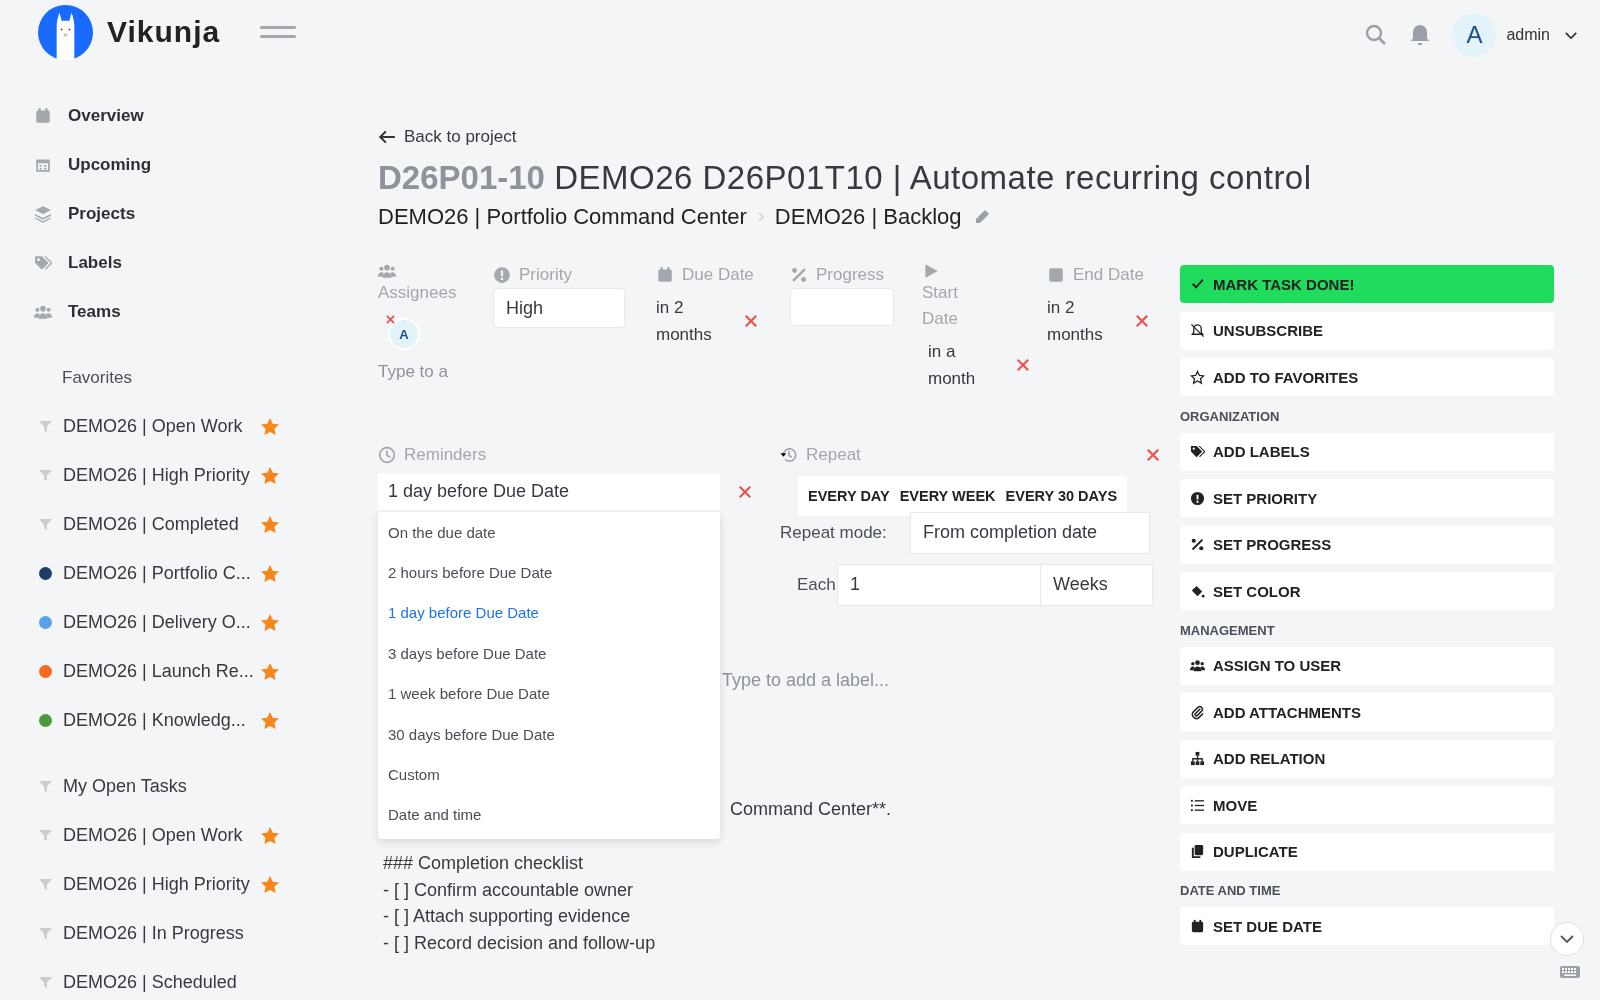  What do you see at coordinates (963, 365) in the screenshot?
I see `date-value: in a month` at bounding box center [963, 365].